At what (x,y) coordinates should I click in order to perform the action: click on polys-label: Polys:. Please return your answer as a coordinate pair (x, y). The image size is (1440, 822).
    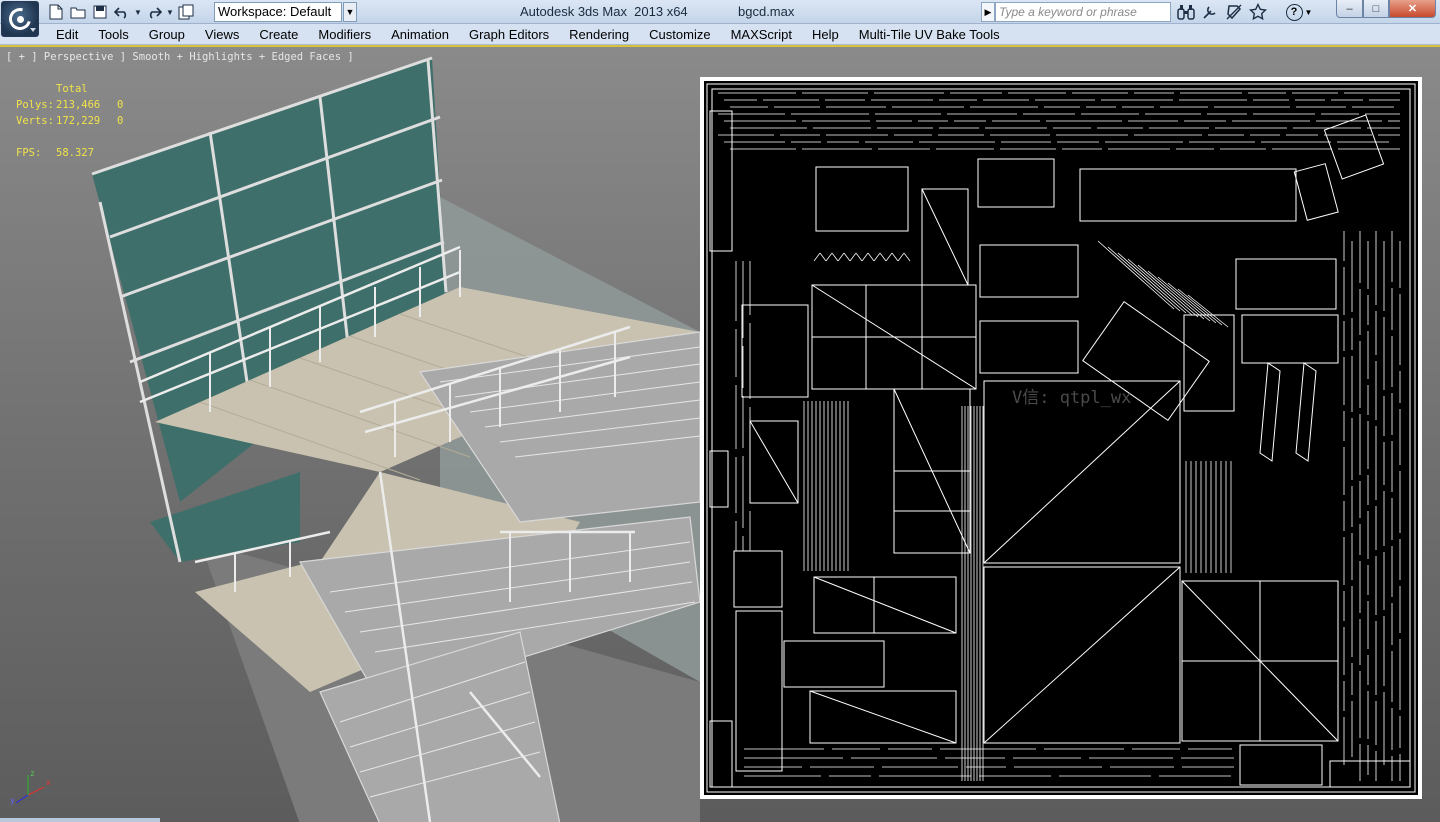
    Looking at the image, I should click on (35, 105).